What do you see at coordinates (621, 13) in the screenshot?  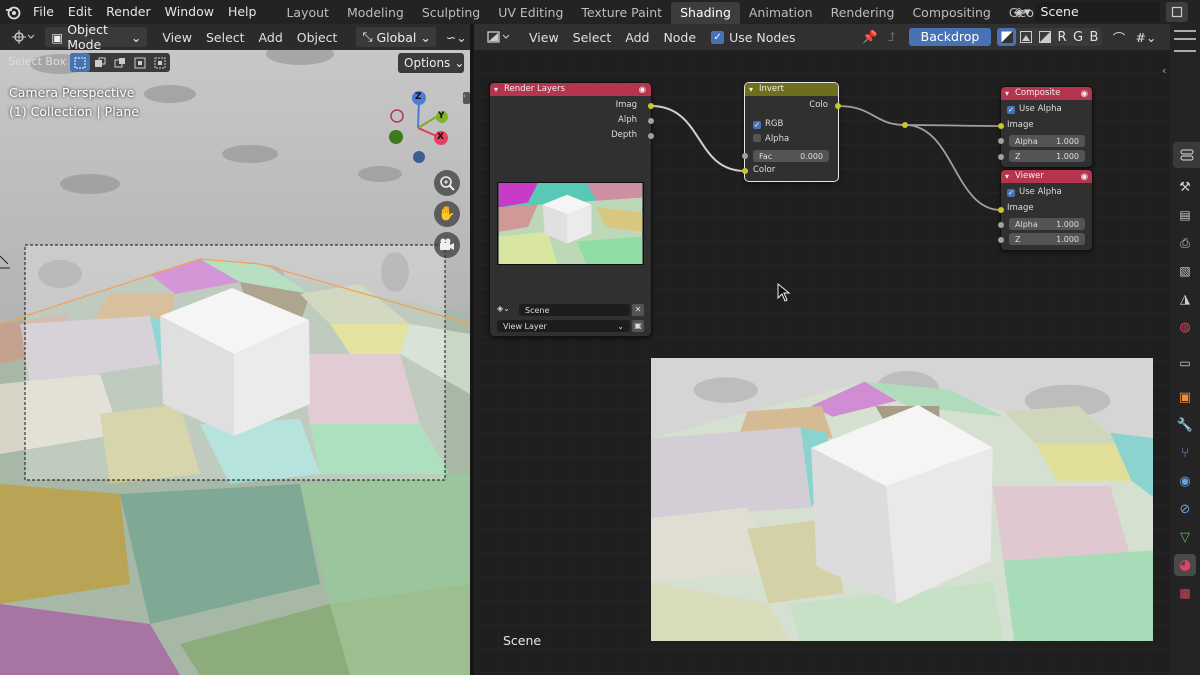 I see `tab-texture-paint: Texture Paint` at bounding box center [621, 13].